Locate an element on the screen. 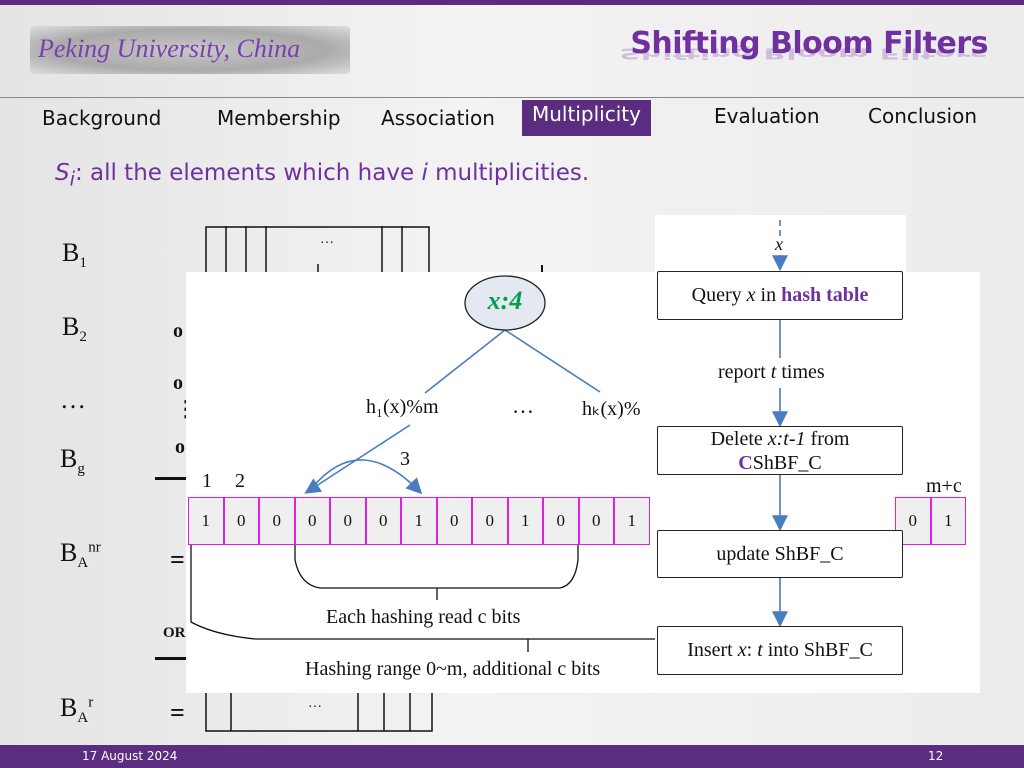 The width and height of the screenshot is (1024, 768). hk-label: hₖ(x)% is located at coordinates (611, 409).